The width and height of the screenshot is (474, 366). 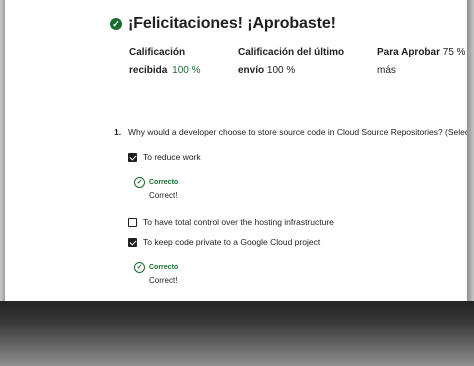 I want to click on to-pass-label: Para Aprobar, so click(x=408, y=52).